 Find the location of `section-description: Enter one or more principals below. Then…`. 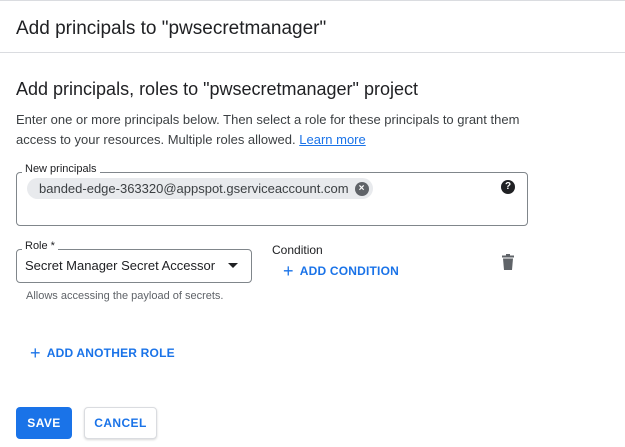

section-description: Enter one or more principals below. Then… is located at coordinates (276, 130).